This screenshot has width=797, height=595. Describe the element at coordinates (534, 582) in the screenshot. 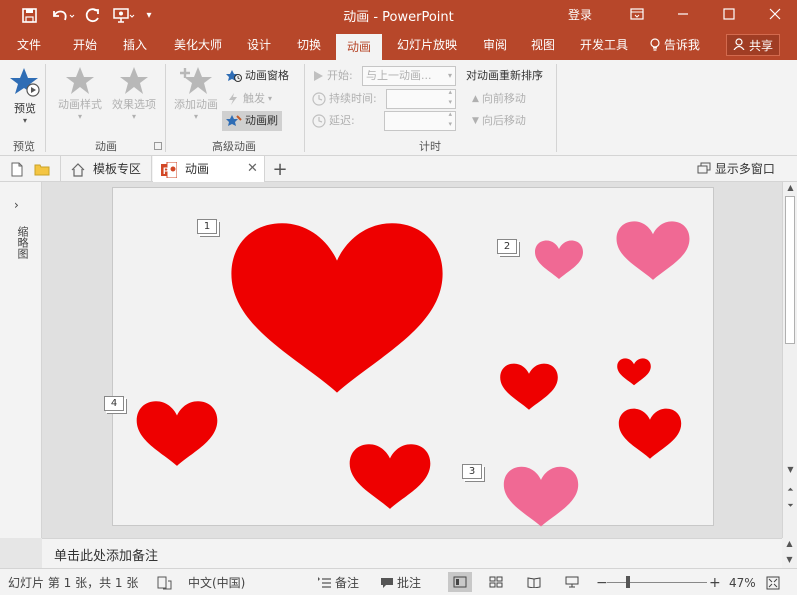

I see `reading-view-button` at that location.